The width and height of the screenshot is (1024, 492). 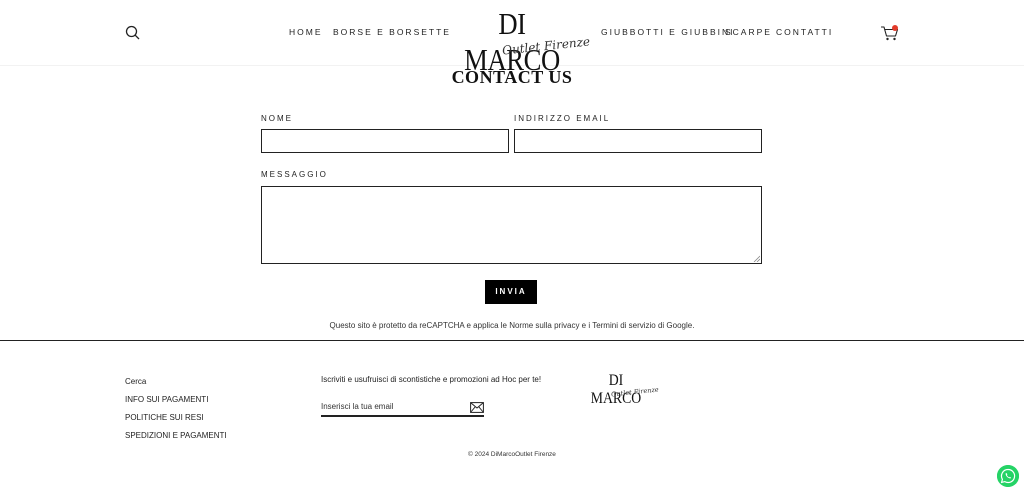 What do you see at coordinates (515, 41) in the screenshot?
I see `site-logo: DI MARCO Outlet Firenze` at bounding box center [515, 41].